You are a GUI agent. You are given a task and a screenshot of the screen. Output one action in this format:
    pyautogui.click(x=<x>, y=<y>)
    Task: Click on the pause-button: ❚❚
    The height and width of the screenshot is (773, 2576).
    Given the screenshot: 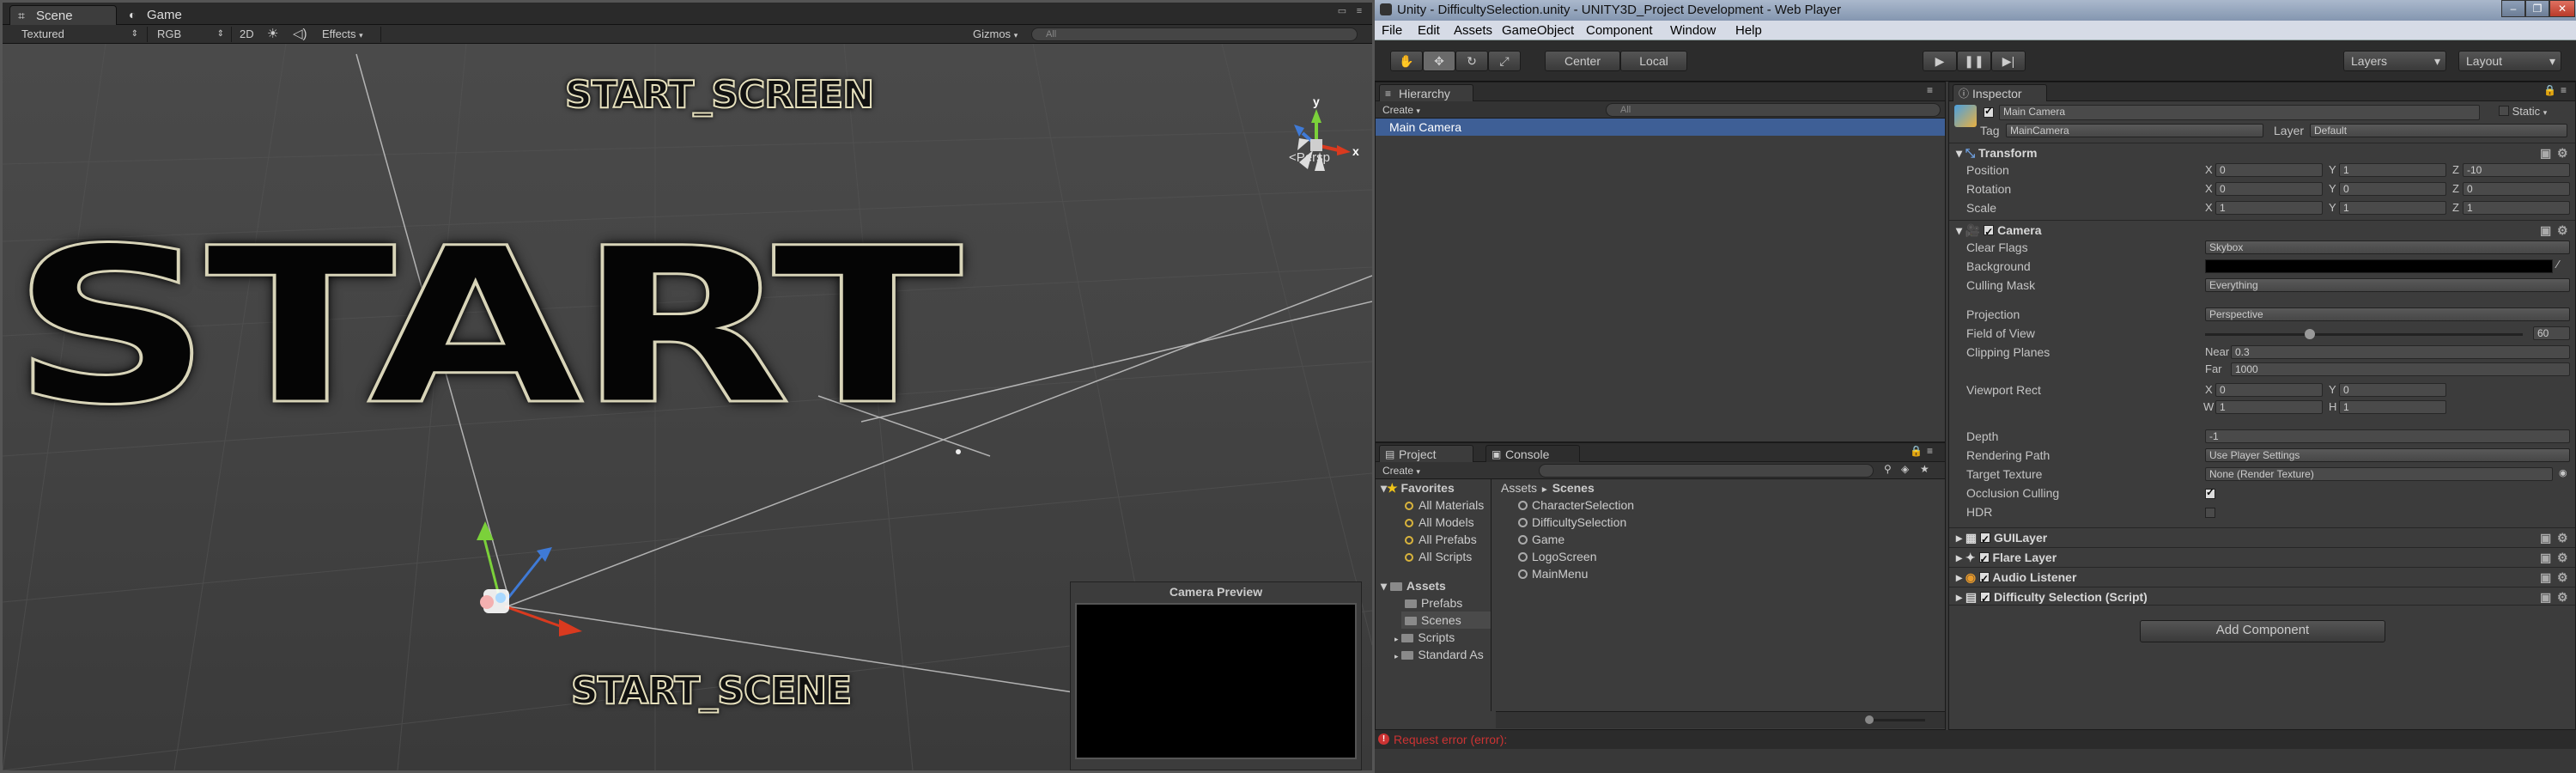 What is the action you would take?
    pyautogui.click(x=1974, y=61)
    